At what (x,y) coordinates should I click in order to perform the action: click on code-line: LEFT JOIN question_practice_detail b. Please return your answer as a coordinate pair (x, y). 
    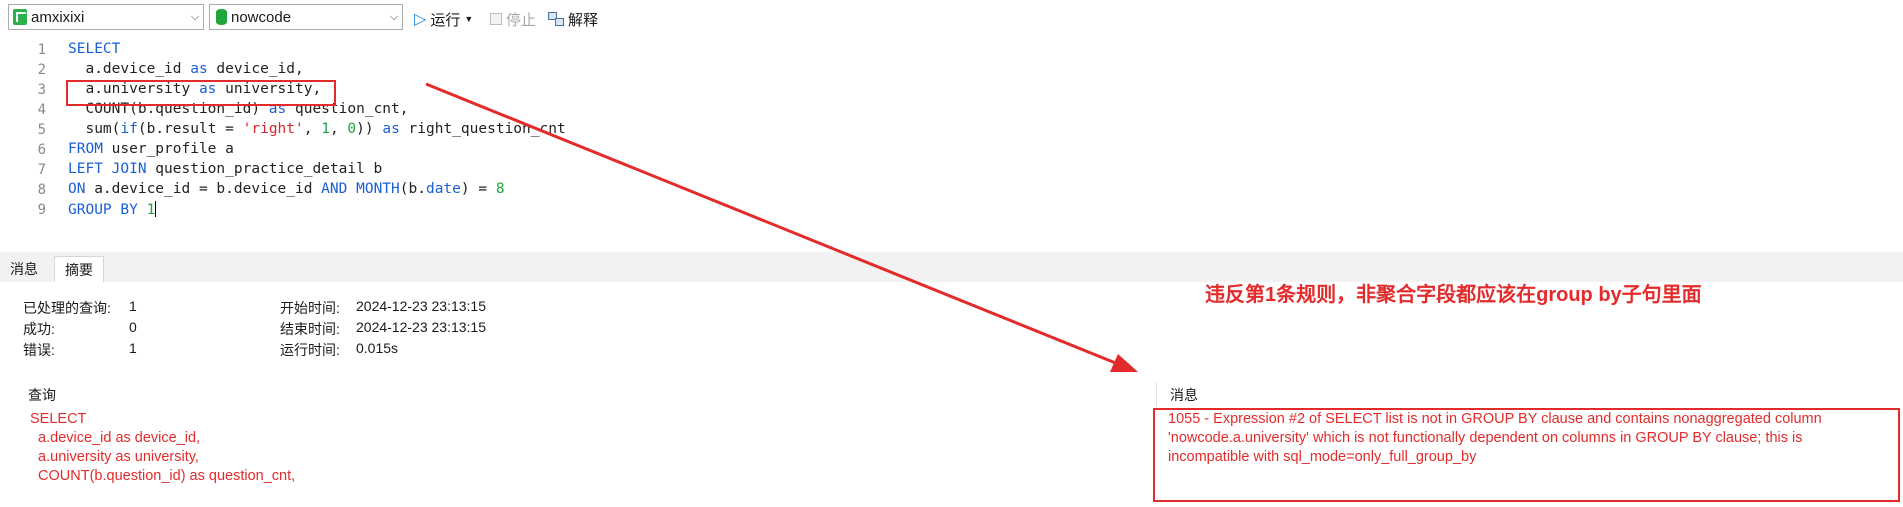
    Looking at the image, I should click on (225, 169).